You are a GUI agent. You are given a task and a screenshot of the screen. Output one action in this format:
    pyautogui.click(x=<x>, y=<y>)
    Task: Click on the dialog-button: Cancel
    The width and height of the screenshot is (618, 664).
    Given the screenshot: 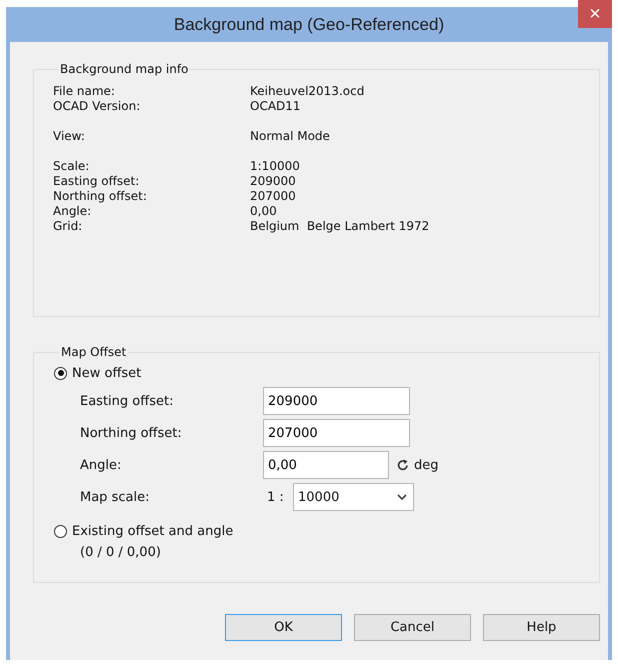 What is the action you would take?
    pyautogui.click(x=412, y=627)
    